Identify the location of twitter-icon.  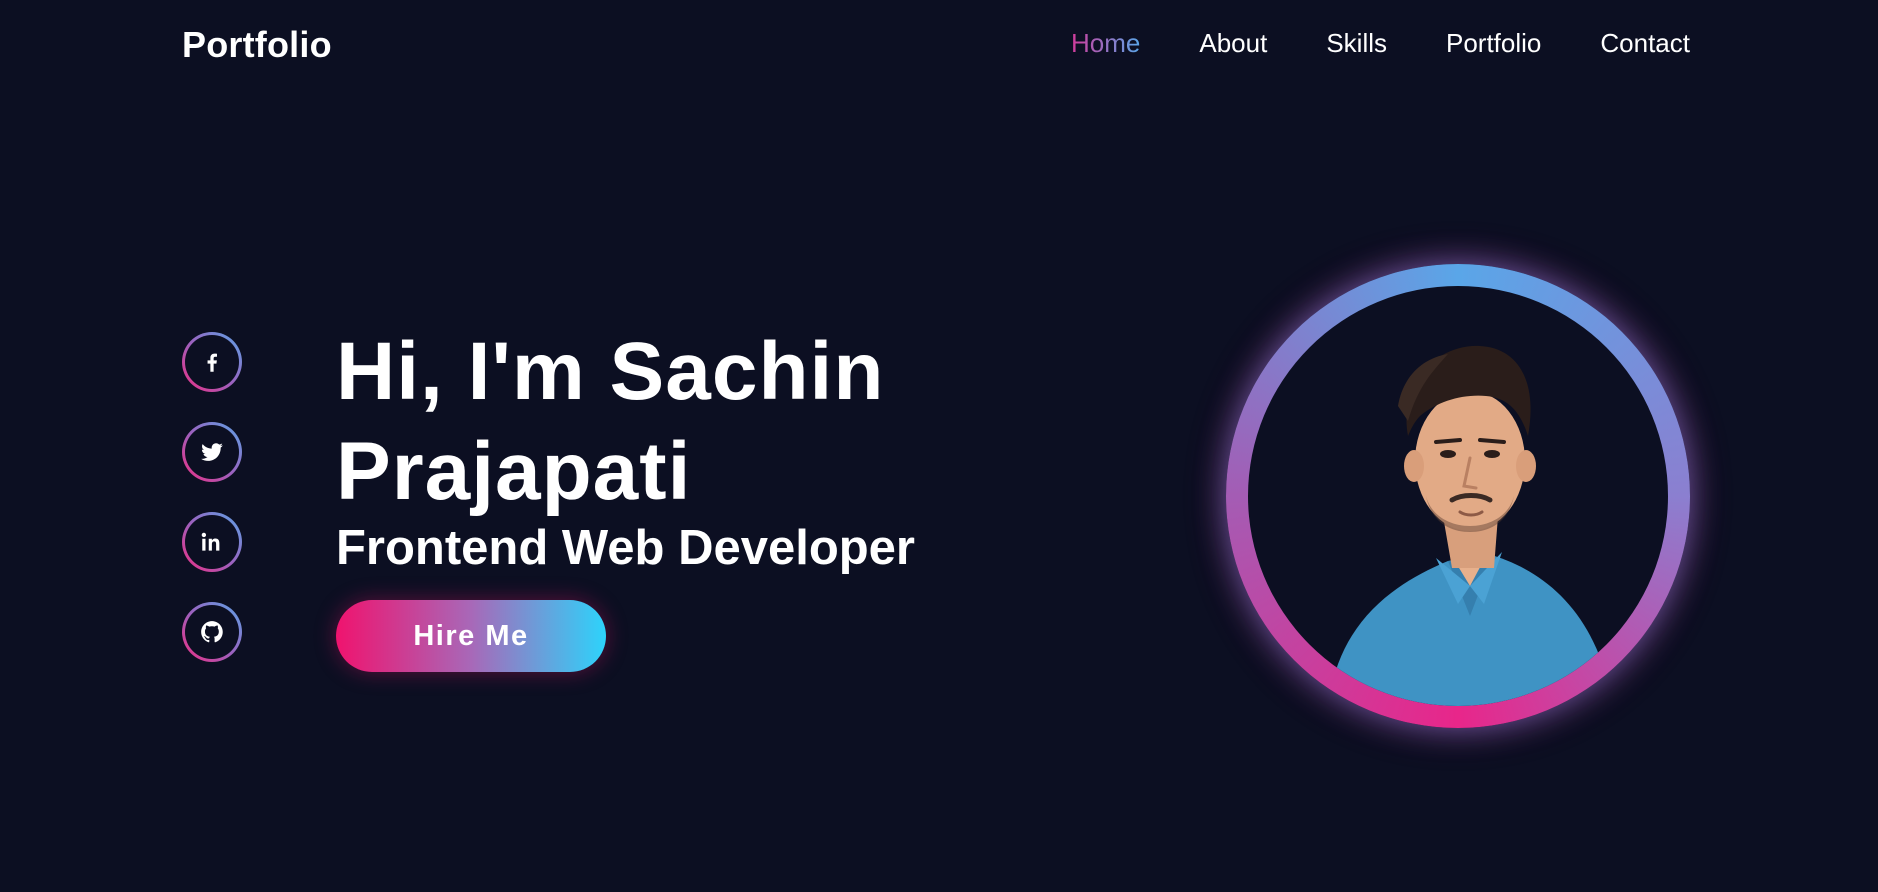
(212, 452).